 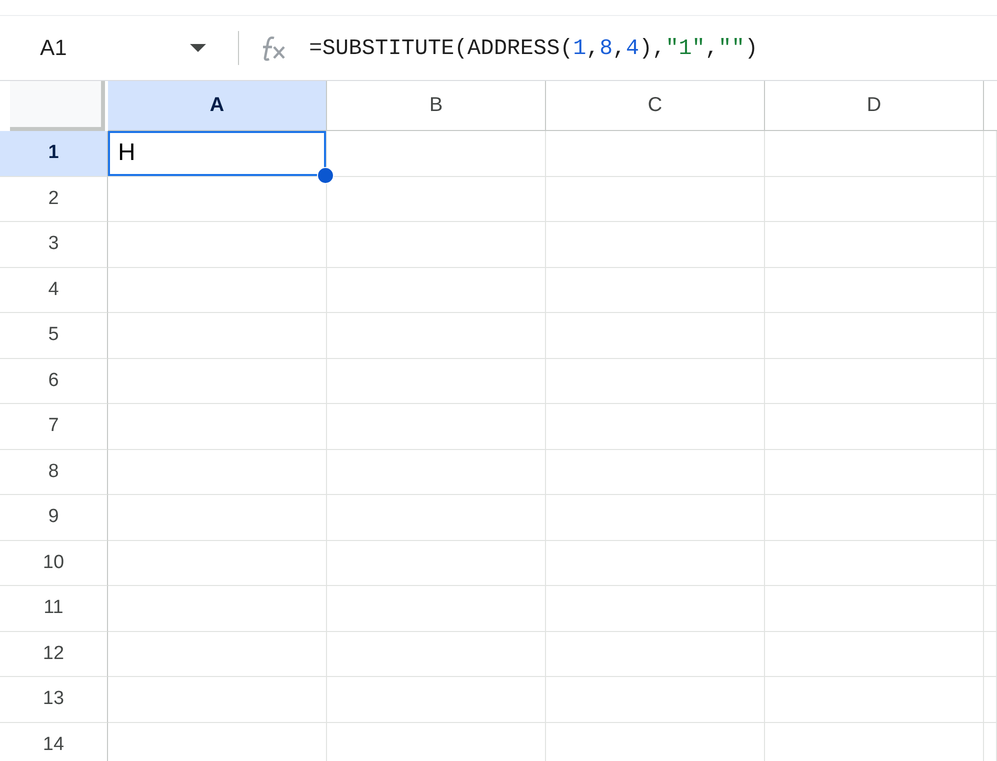 What do you see at coordinates (217, 106) in the screenshot?
I see `column-header: A` at bounding box center [217, 106].